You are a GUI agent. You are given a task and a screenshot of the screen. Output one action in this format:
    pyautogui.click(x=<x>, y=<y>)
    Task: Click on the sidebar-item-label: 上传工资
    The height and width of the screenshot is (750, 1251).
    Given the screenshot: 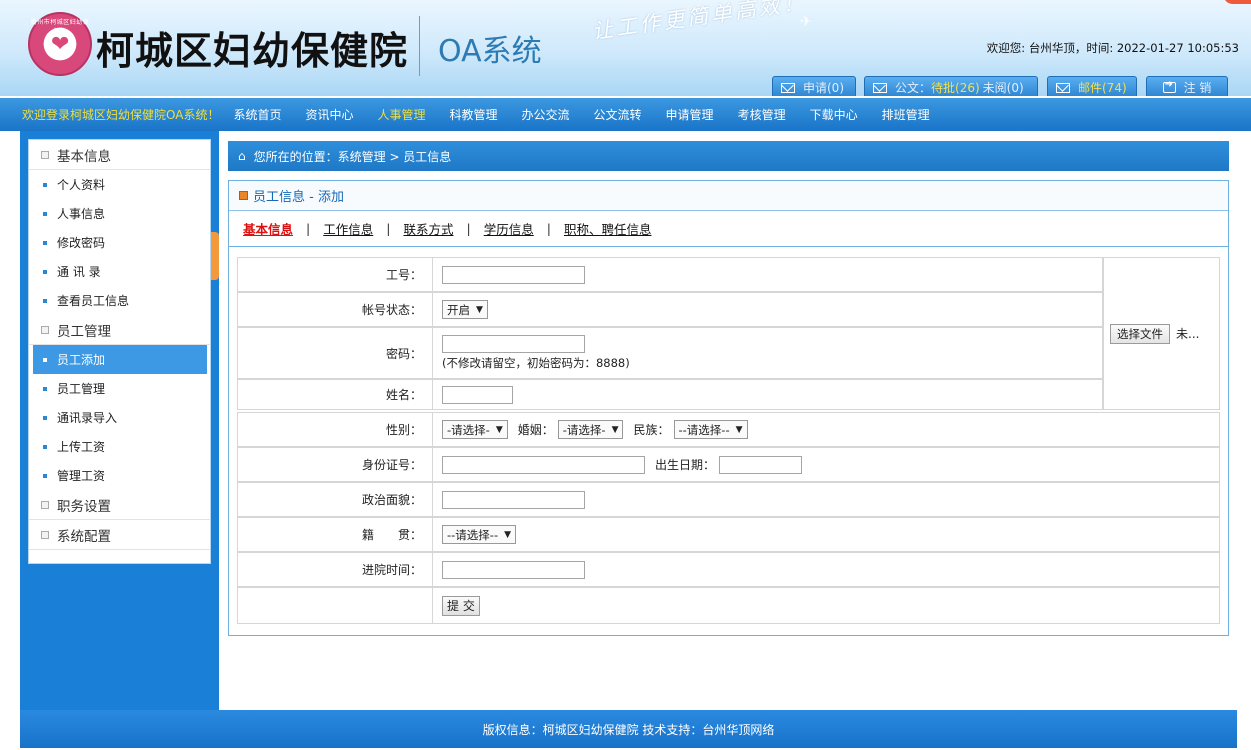 What is the action you would take?
    pyautogui.click(x=81, y=447)
    